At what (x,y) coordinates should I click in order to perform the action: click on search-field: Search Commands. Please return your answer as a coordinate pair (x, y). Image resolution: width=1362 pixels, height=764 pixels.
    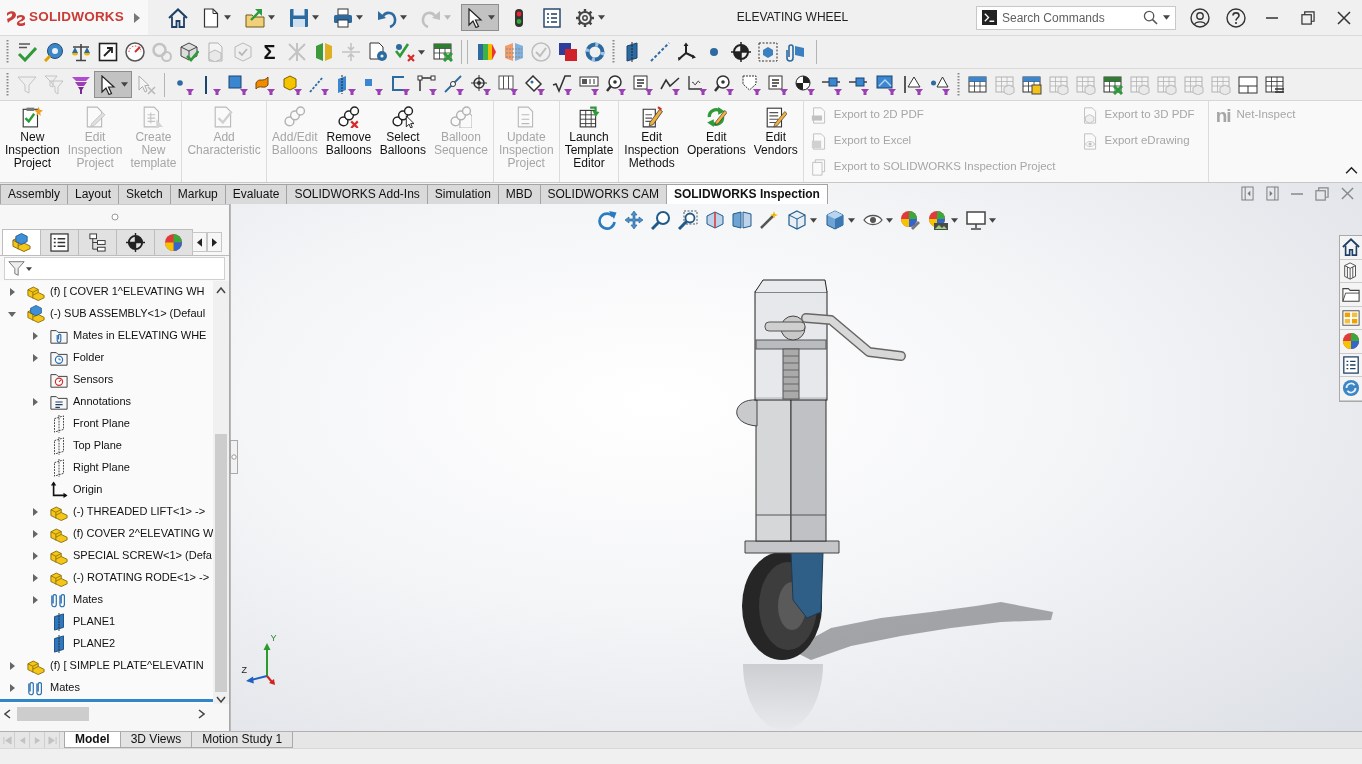
    Looking at the image, I should click on (1070, 17).